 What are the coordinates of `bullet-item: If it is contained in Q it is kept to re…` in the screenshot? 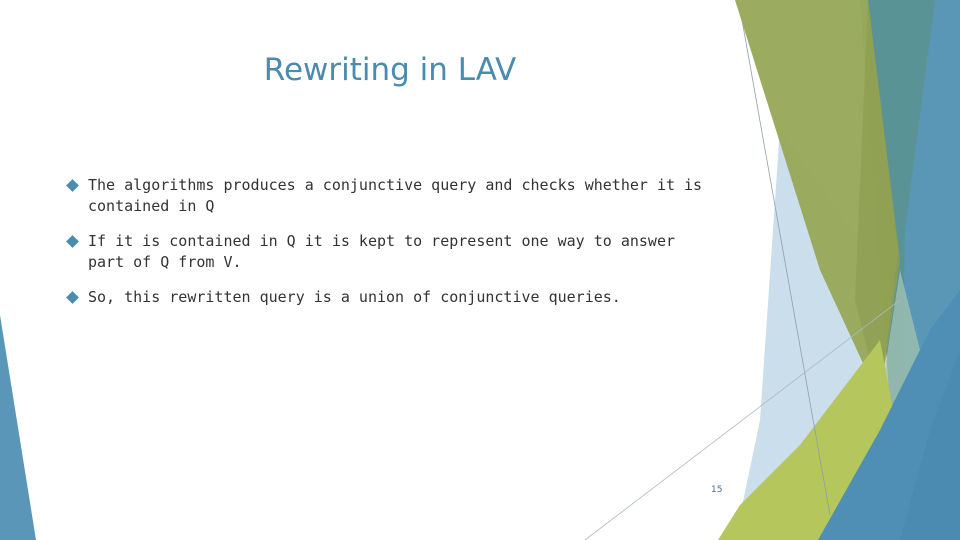 It's located at (392, 252).